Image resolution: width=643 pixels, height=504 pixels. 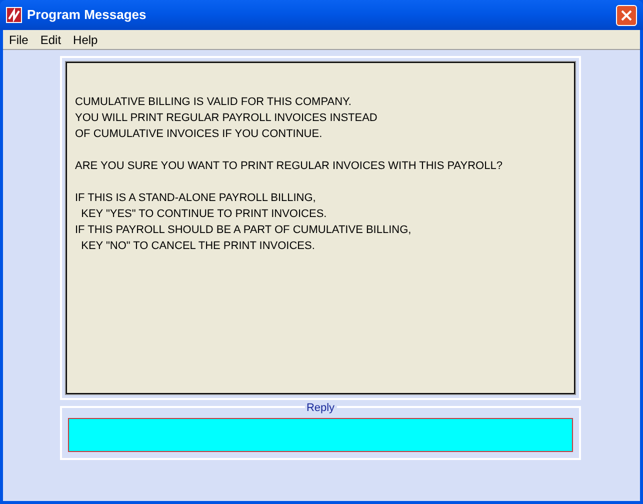 I want to click on message-line: KEY "NO" TO CANCEL THE PRINT INVOICES., so click(x=198, y=246).